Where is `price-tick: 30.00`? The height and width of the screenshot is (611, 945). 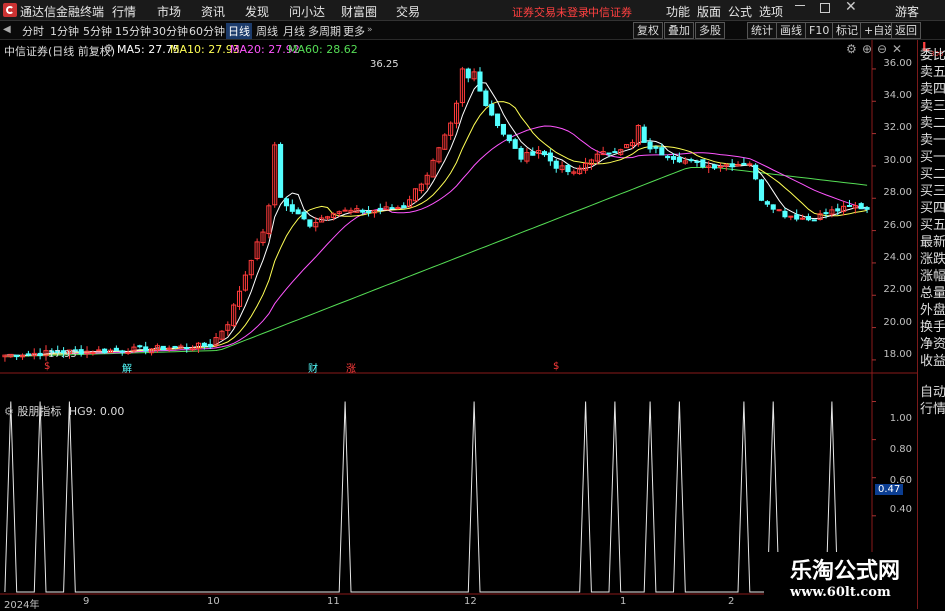
price-tick: 30.00 is located at coordinates (897, 160).